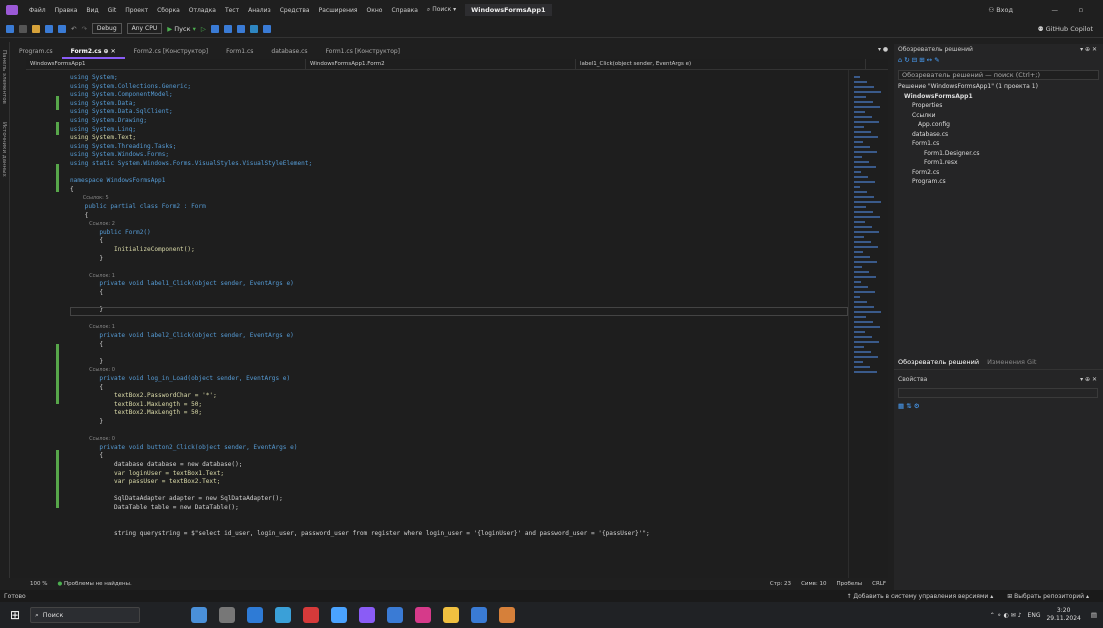 The height and width of the screenshot is (628, 1103). I want to click on tab-2: Form2.cs [Конструктор], so click(171, 52).